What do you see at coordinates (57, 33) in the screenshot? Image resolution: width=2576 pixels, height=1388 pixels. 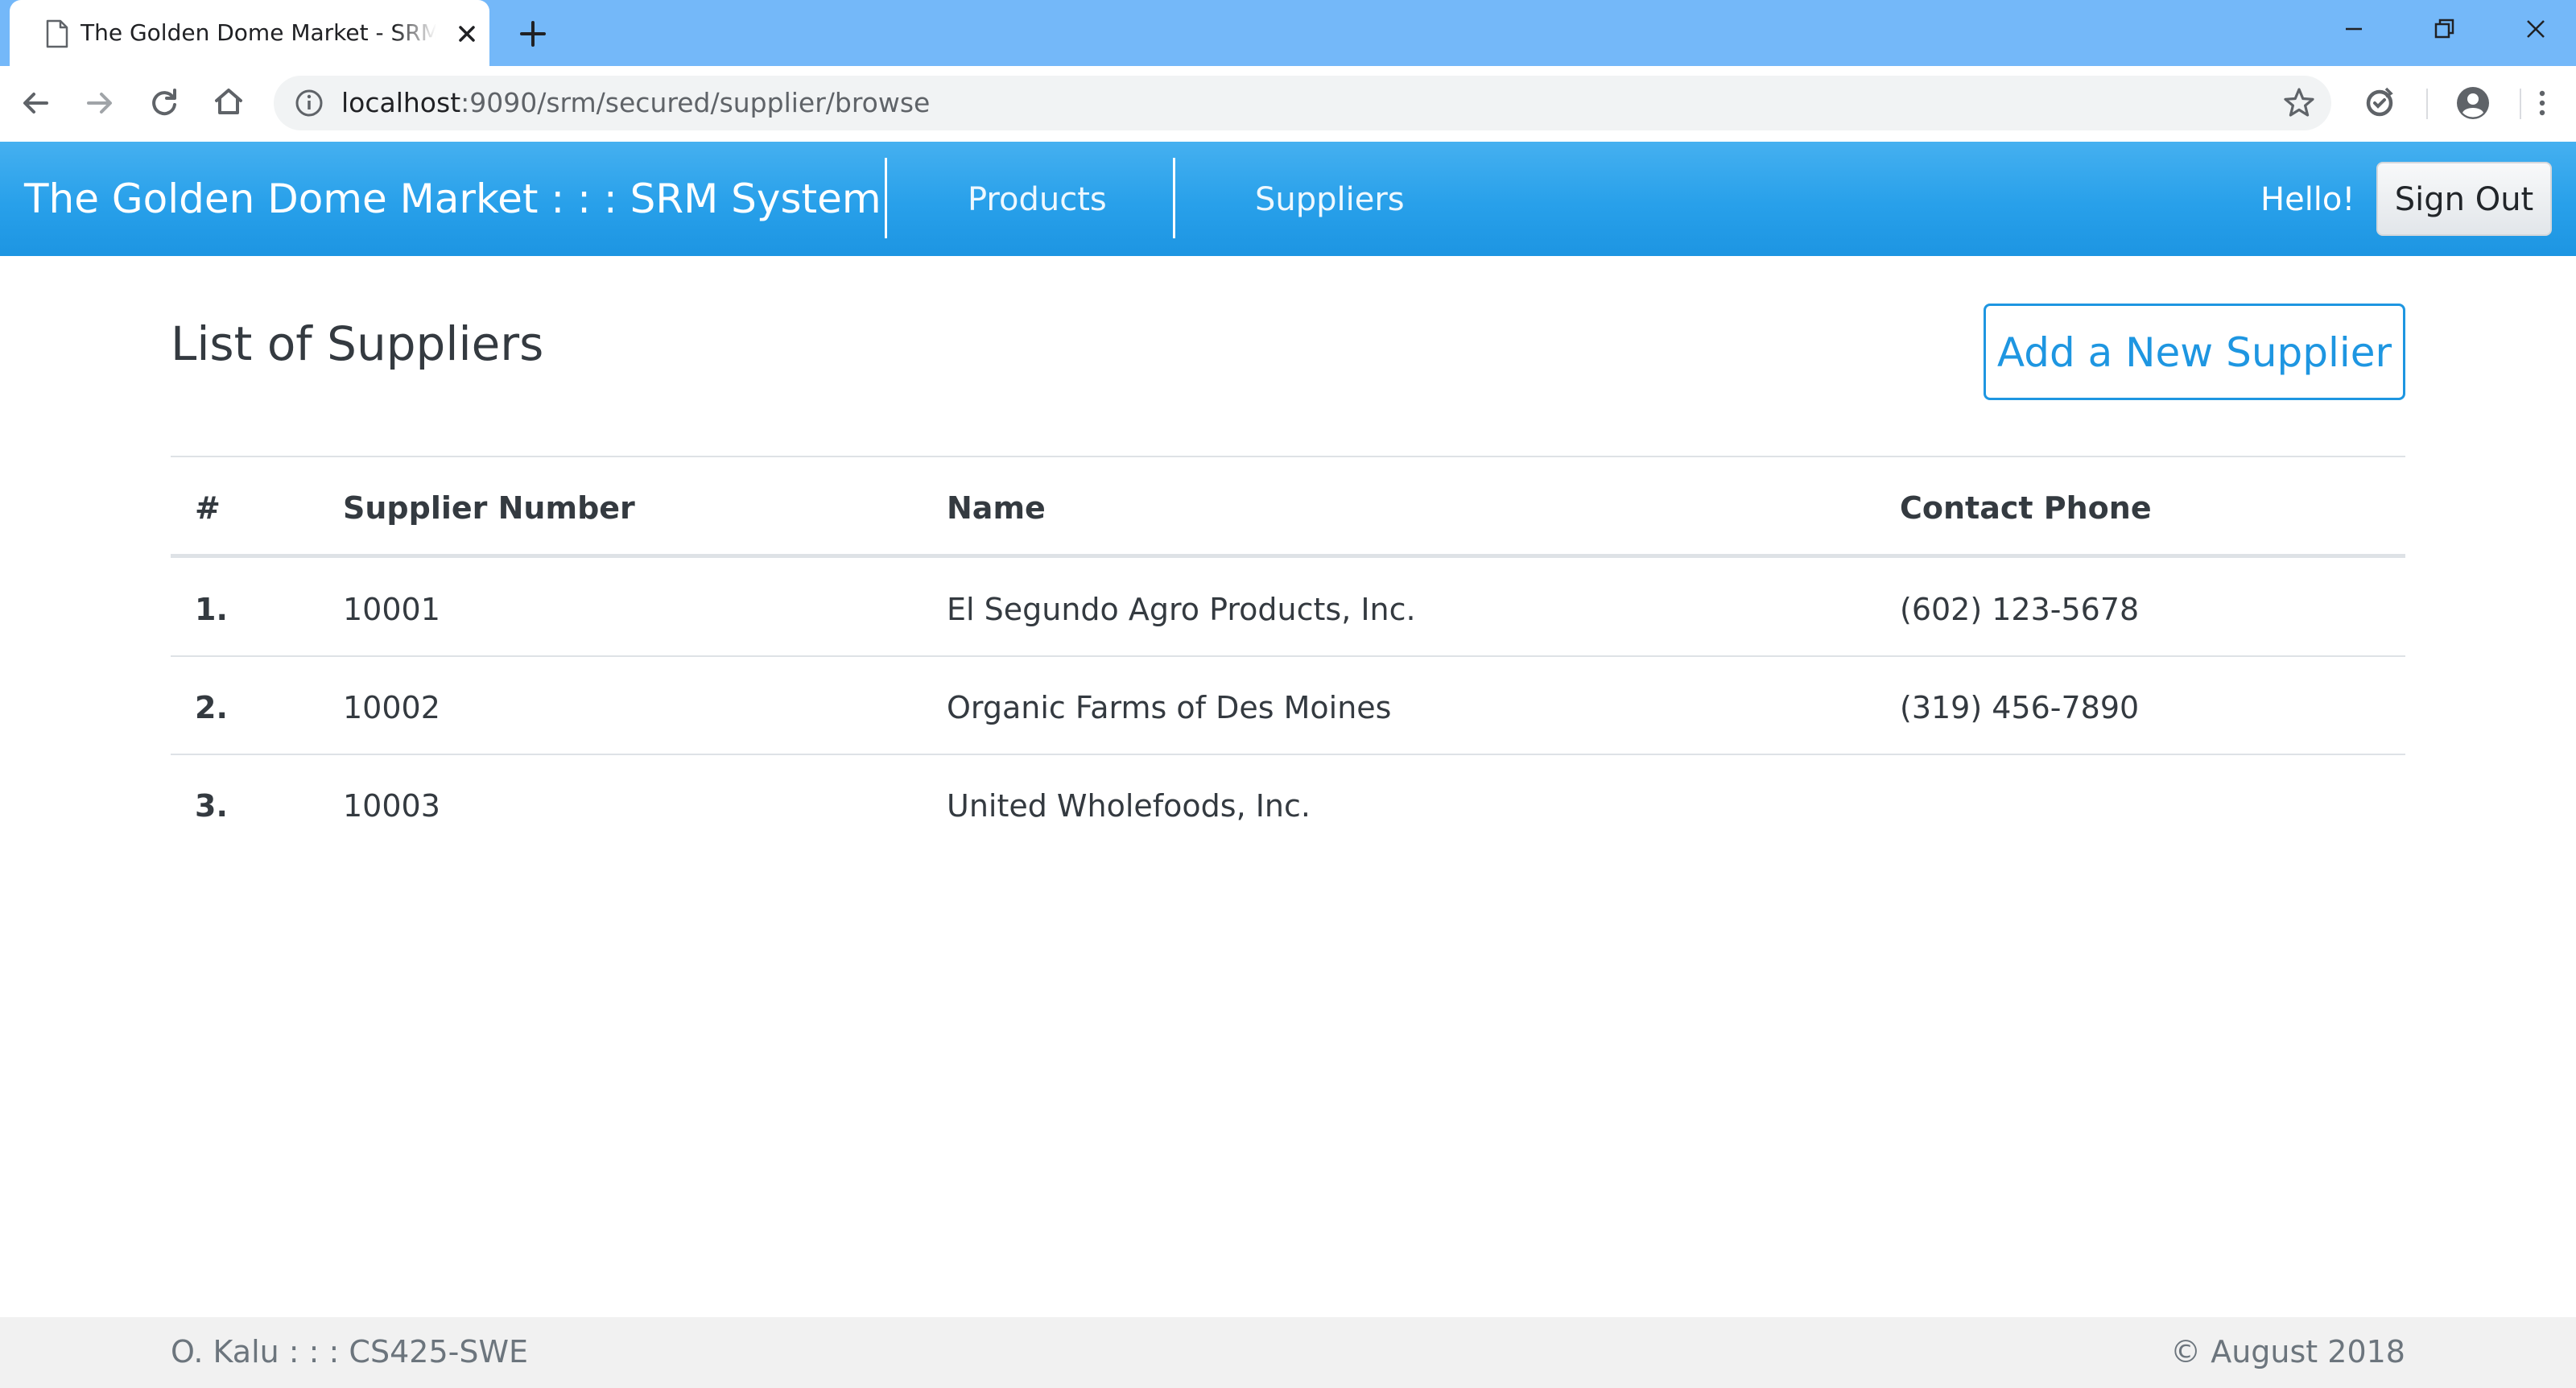 I see `document-icon` at bounding box center [57, 33].